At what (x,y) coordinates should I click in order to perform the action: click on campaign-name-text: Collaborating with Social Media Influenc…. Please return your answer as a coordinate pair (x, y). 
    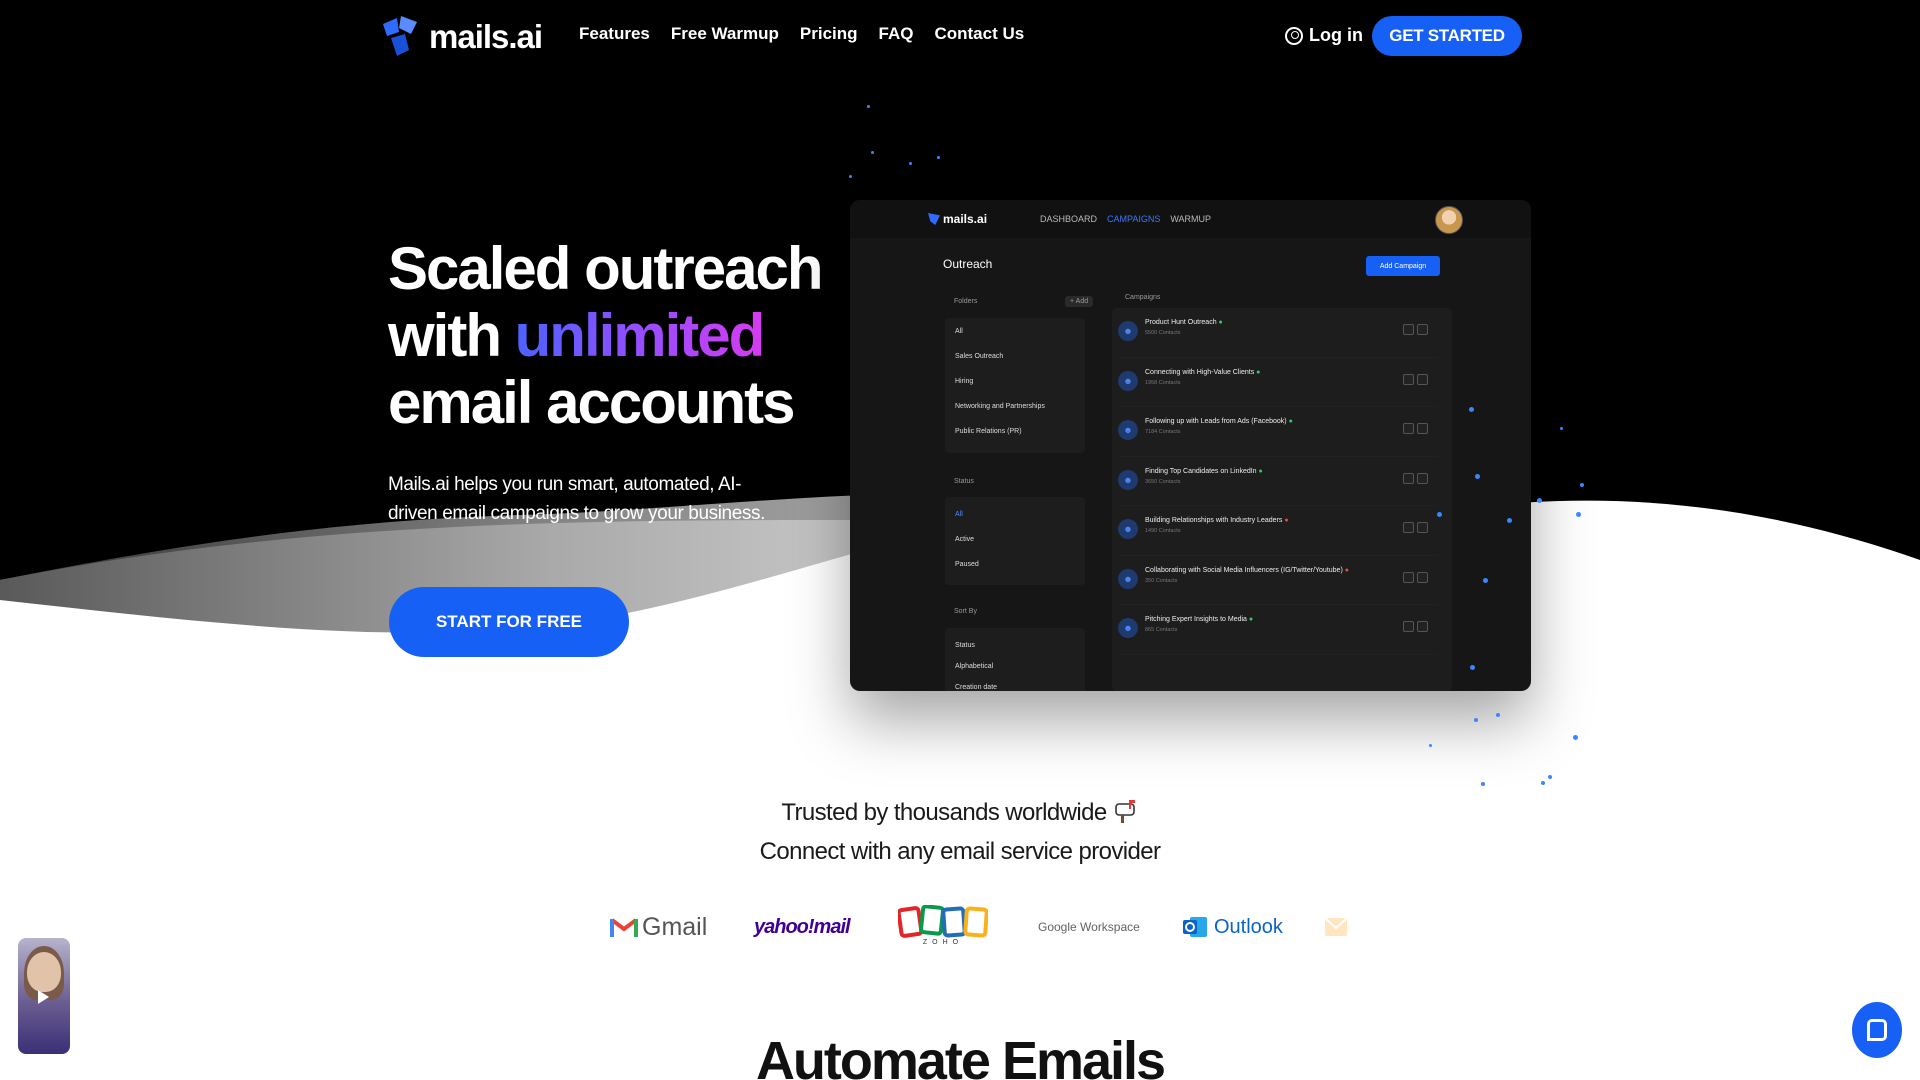
    Looking at the image, I should click on (1244, 570).